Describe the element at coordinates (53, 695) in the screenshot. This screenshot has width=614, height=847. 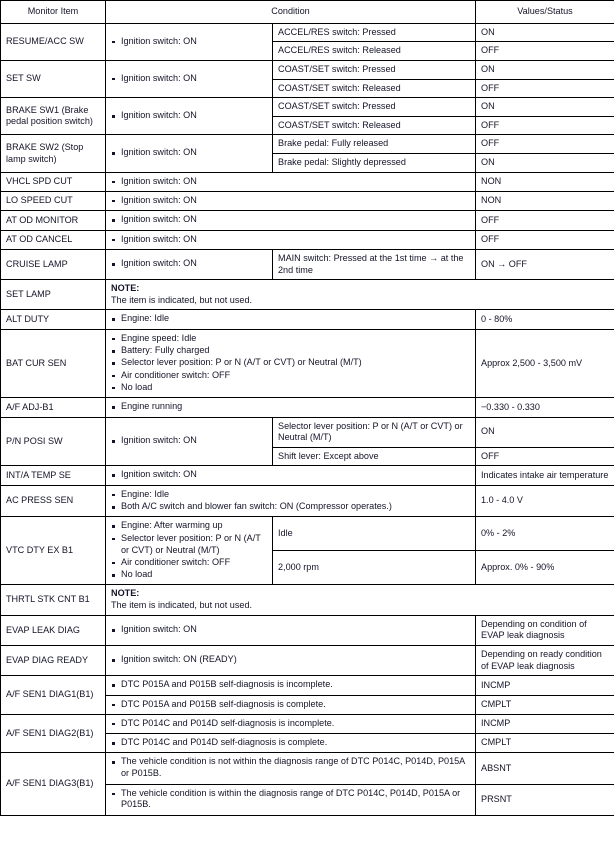
I see `monitor-item-cell: A/F SEN1 DIAG1(B1)` at that location.